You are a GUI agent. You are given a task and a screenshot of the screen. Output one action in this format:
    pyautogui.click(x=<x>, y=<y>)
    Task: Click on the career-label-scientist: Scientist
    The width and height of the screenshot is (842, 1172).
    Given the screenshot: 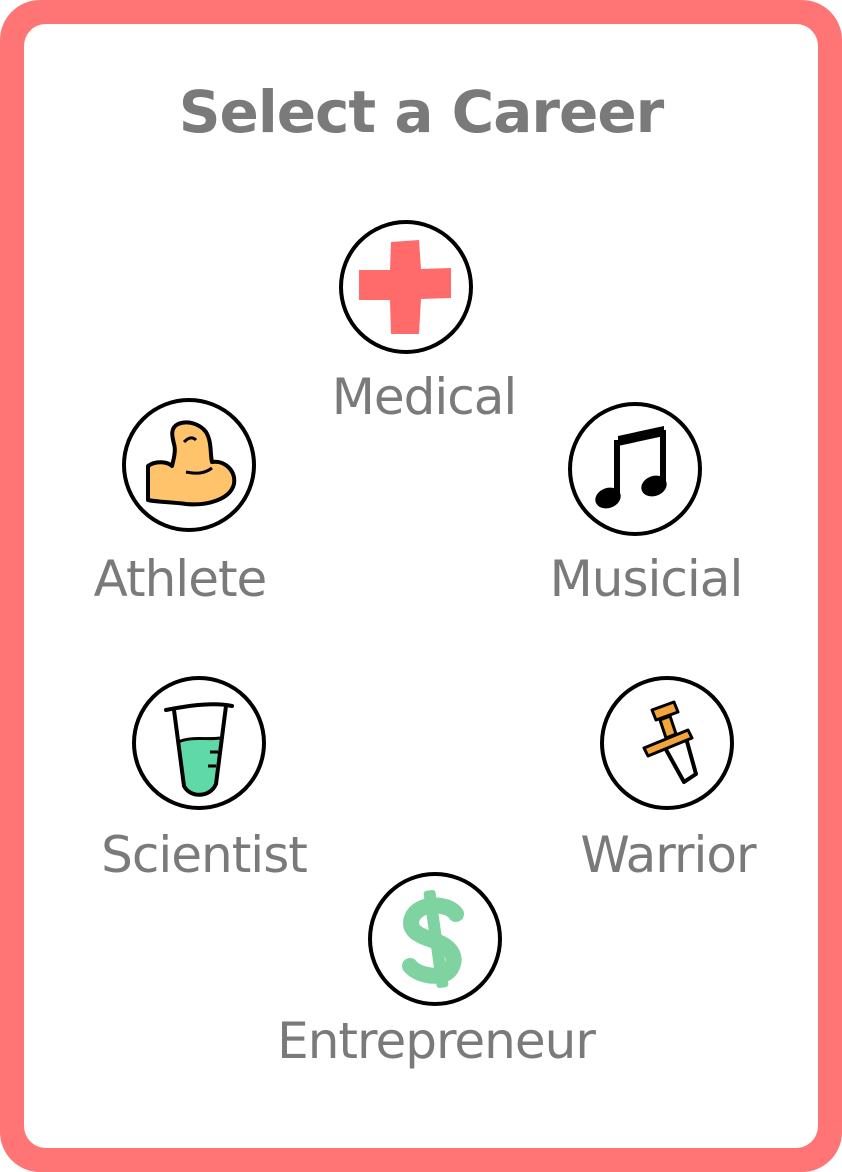 What is the action you would take?
    pyautogui.click(x=204, y=855)
    